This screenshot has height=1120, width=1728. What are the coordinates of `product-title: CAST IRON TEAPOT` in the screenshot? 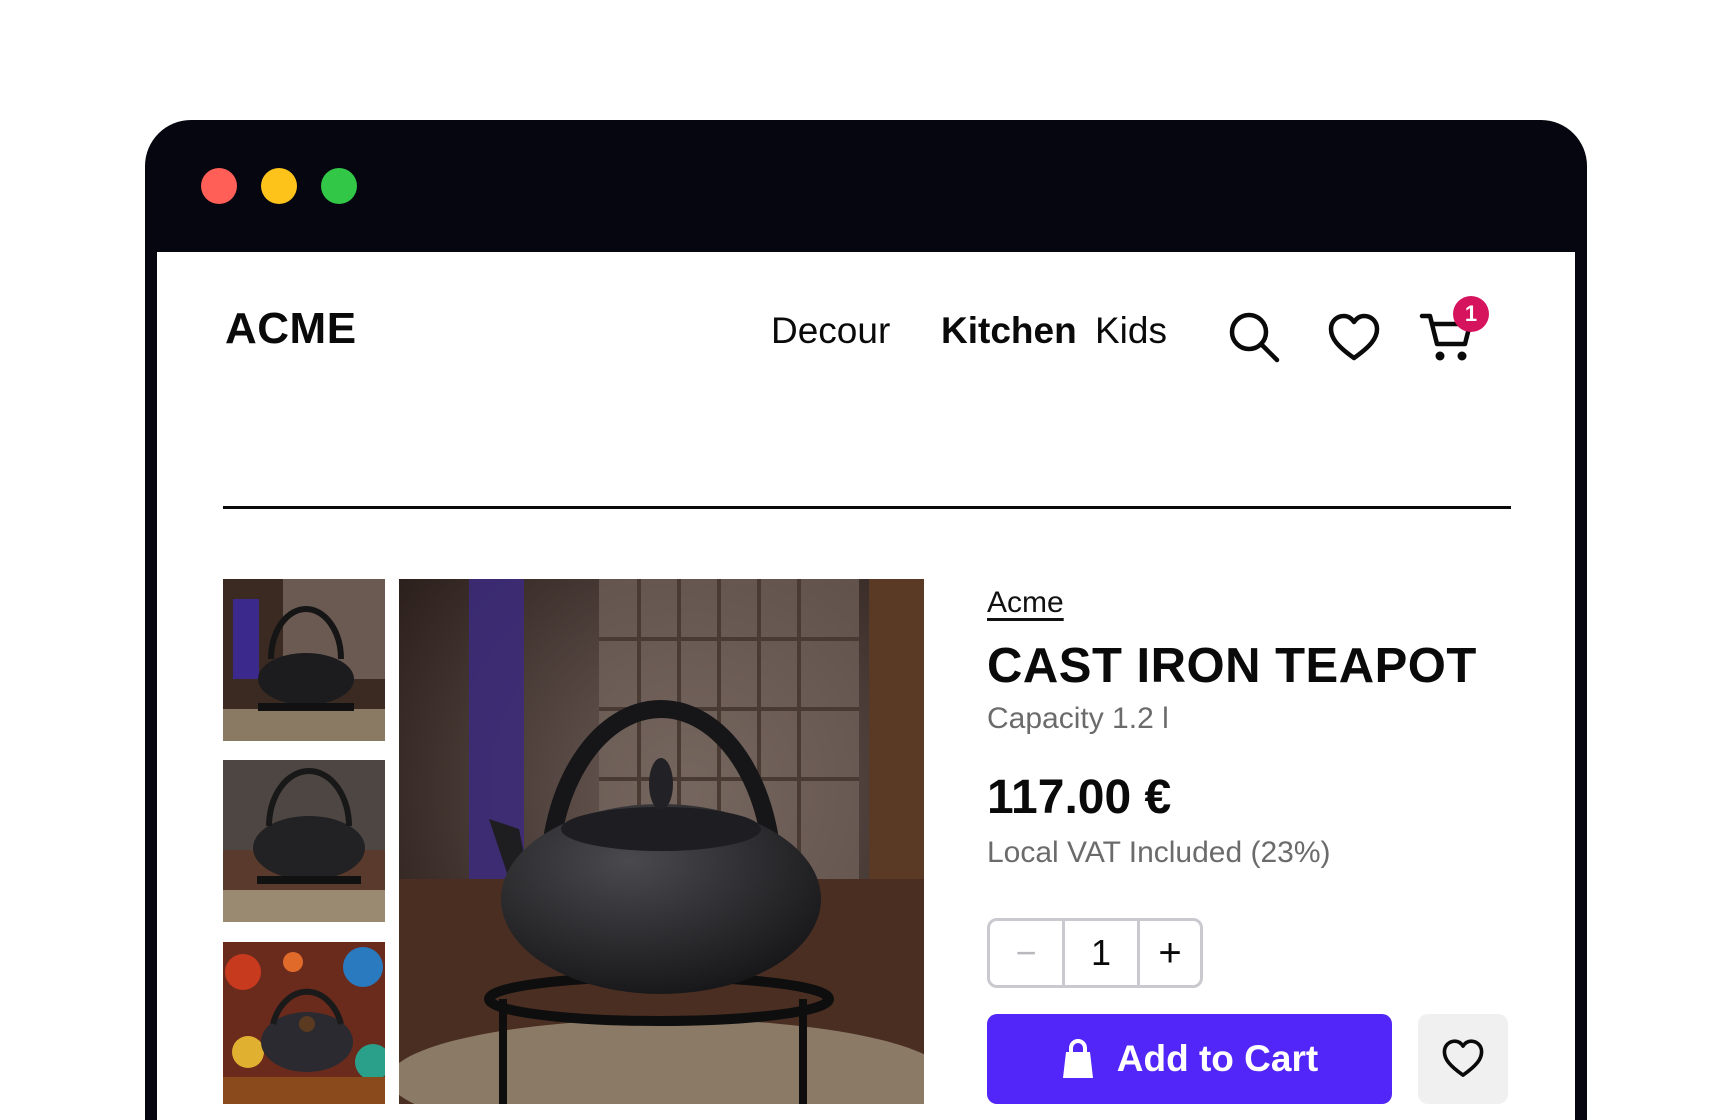 It's located at (1232, 666).